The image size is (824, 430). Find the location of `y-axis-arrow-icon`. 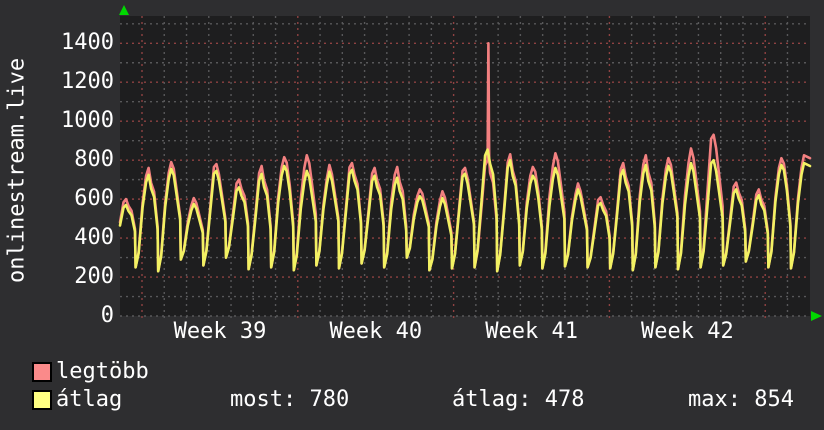

y-axis-arrow-icon is located at coordinates (124, 10).